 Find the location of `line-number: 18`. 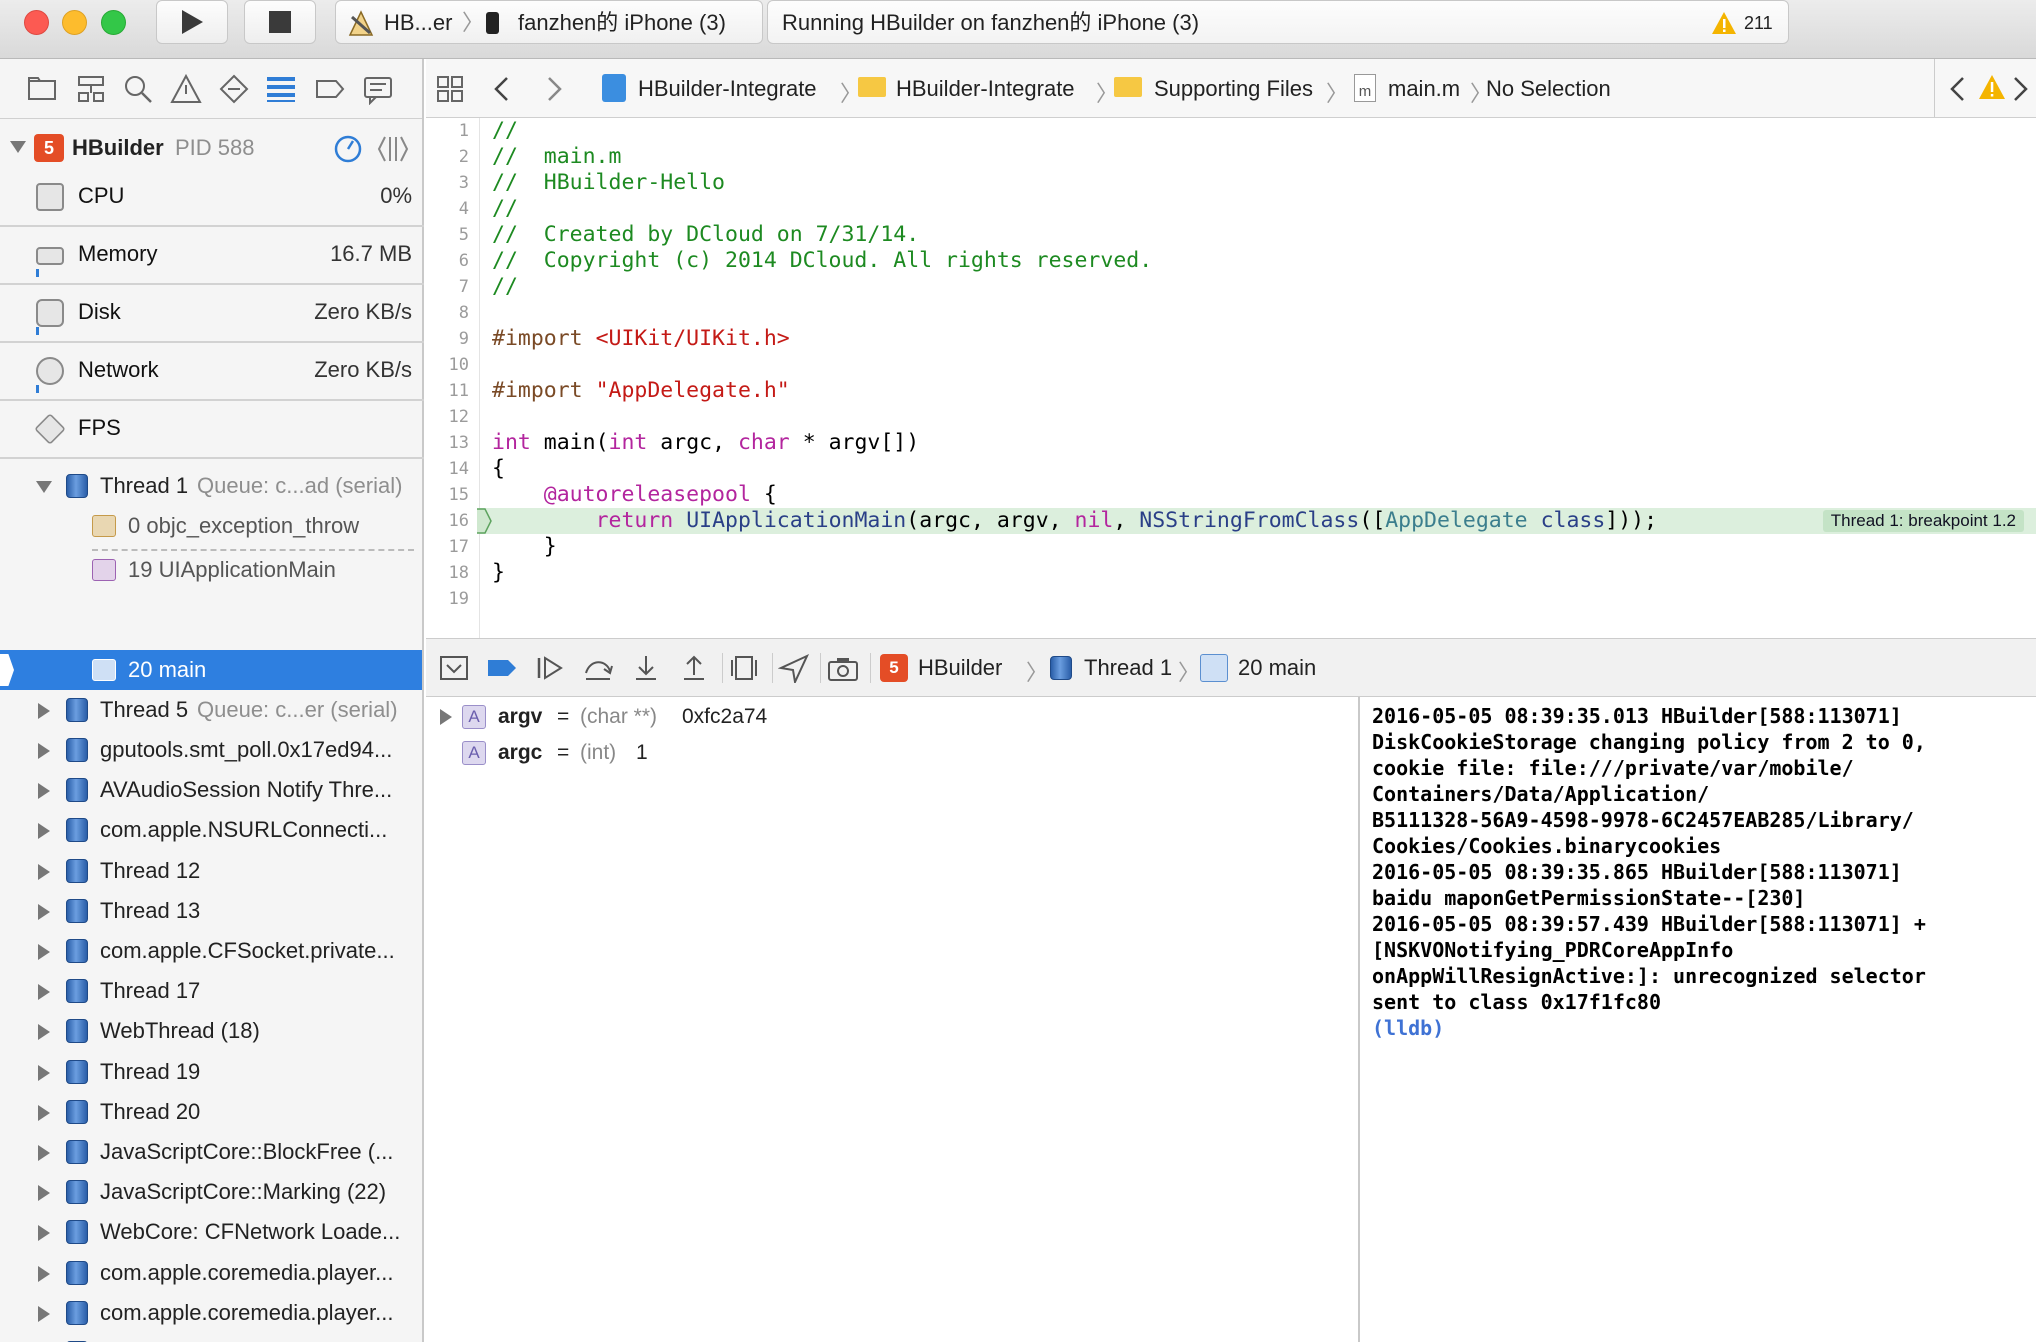

line-number: 18 is located at coordinates (459, 573).